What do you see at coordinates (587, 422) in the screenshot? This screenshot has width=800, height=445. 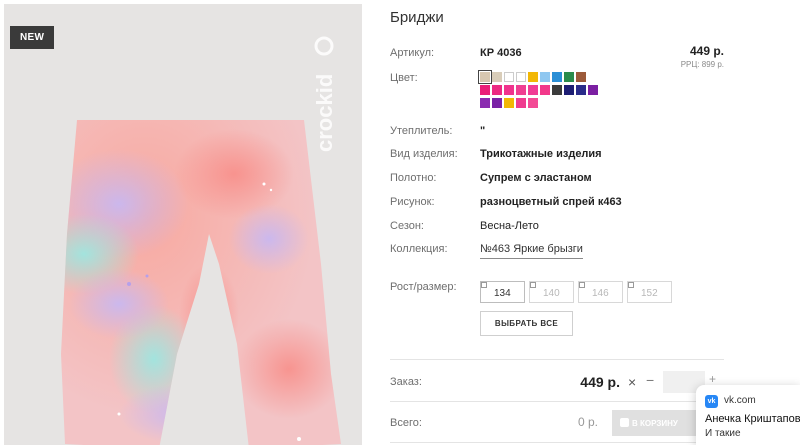 I see `total-value: 0 р.` at bounding box center [587, 422].